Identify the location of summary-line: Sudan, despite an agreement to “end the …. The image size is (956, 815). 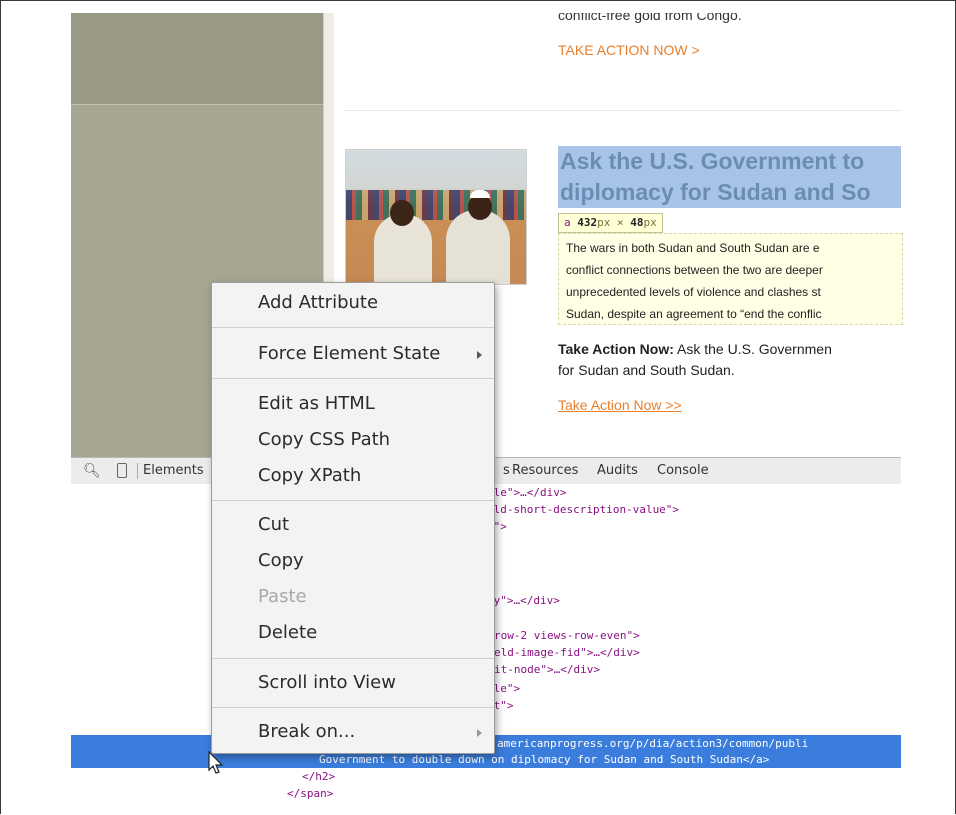
(694, 314).